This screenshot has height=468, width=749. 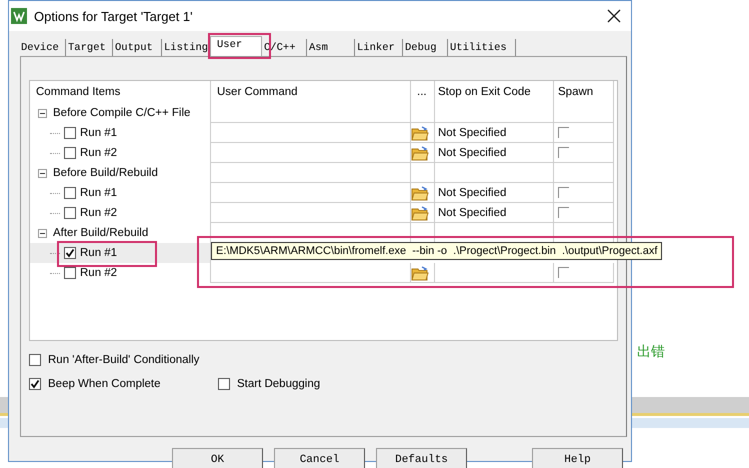 What do you see at coordinates (105, 173) in the screenshot?
I see `tree-group-label: Before Build/Rebuild` at bounding box center [105, 173].